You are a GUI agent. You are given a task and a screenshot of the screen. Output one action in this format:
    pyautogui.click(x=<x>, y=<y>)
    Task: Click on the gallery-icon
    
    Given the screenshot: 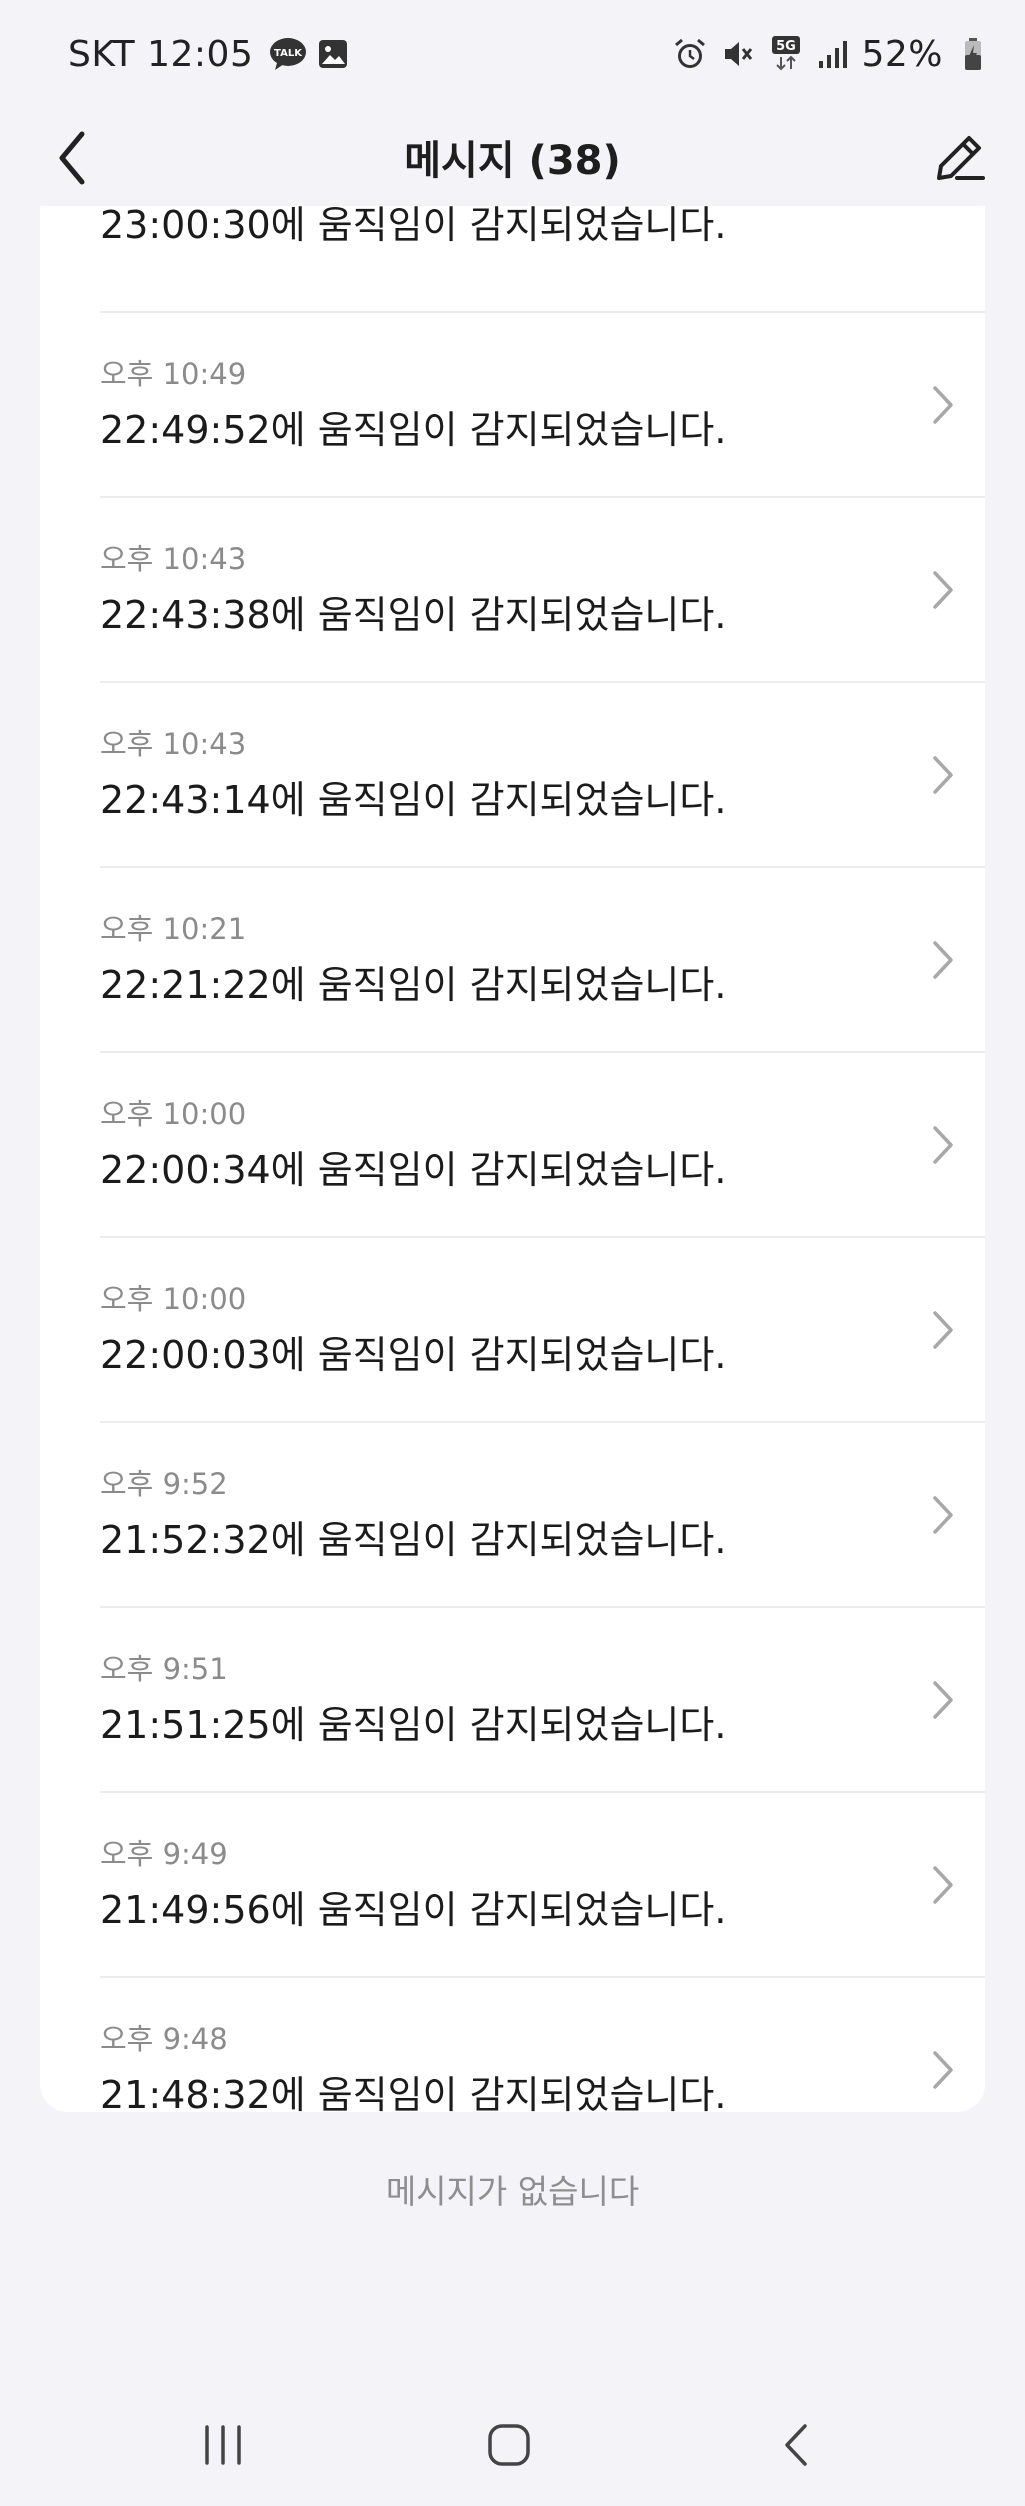 What is the action you would take?
    pyautogui.click(x=333, y=54)
    